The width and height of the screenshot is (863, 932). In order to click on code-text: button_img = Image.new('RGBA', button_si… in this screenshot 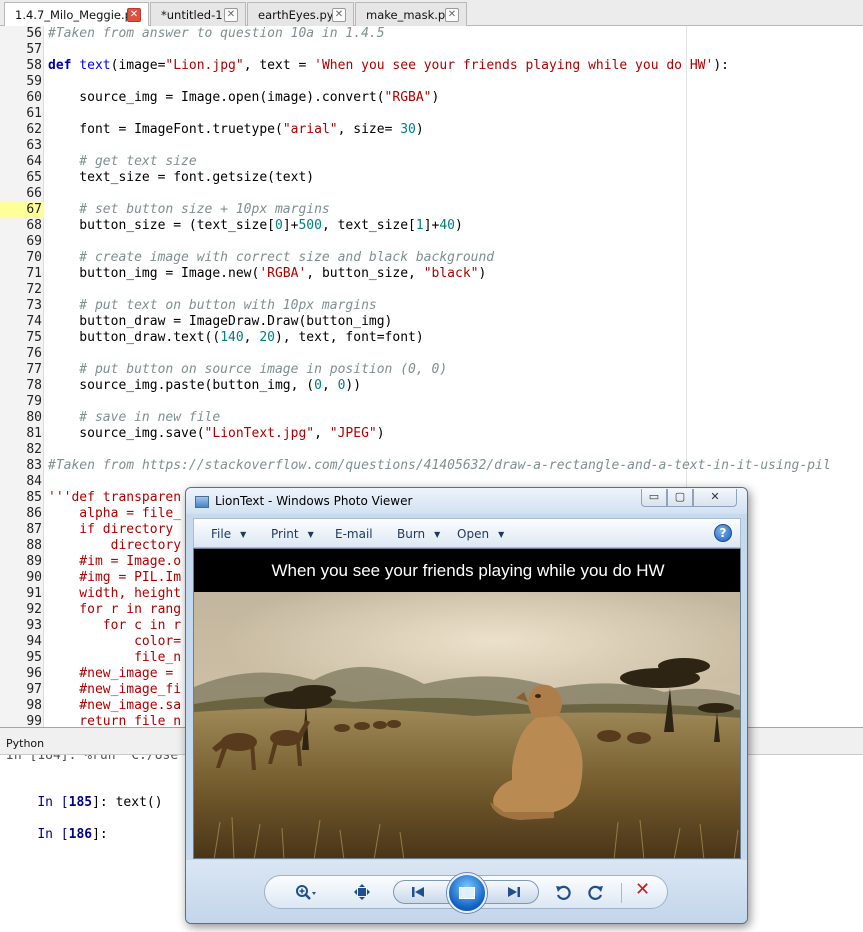, I will do `click(267, 273)`.